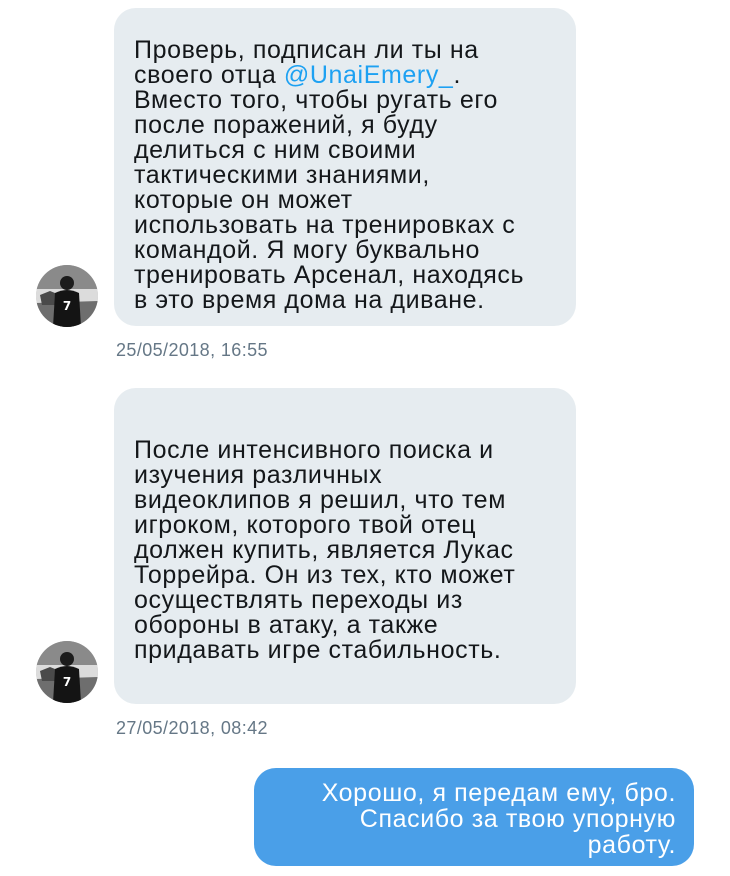  What do you see at coordinates (192, 350) in the screenshot?
I see `message-timestamp: 25/05/2018, 16:55` at bounding box center [192, 350].